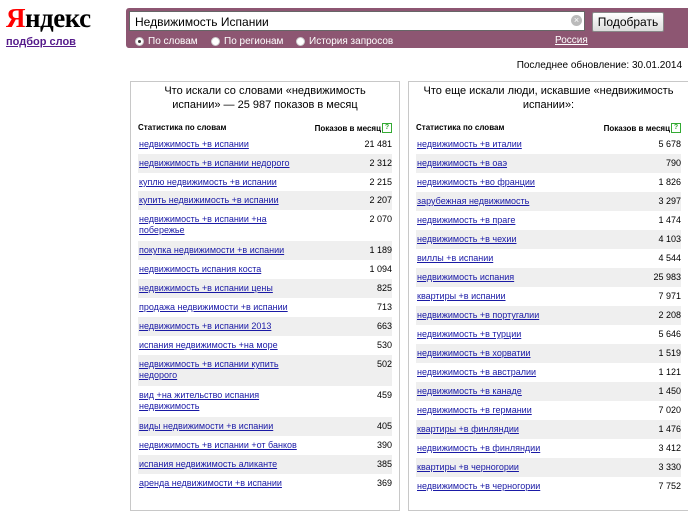 This screenshot has width=688, height=511. Describe the element at coordinates (468, 427) in the screenshot. I see `phrase-link: квартиры +в финляндии` at that location.